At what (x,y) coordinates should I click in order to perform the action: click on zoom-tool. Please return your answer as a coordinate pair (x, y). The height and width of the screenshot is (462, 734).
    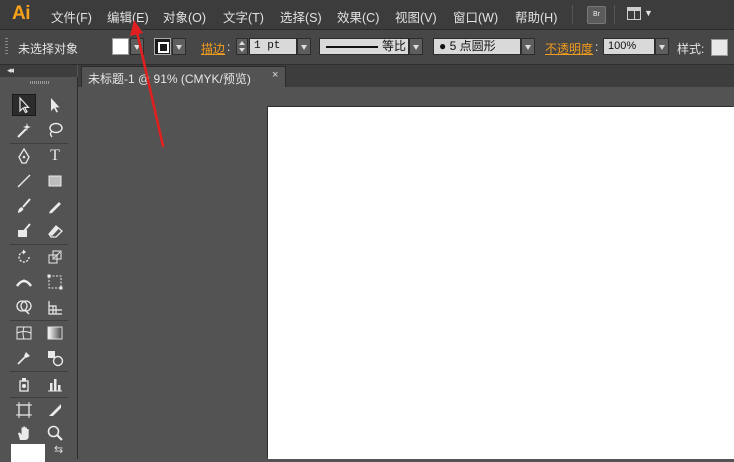
    Looking at the image, I should click on (55, 433).